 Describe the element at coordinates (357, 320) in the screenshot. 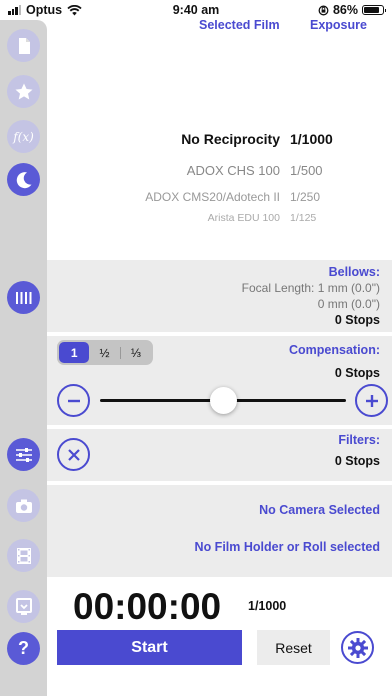

I see `bellows-stops: 0 Stops` at that location.